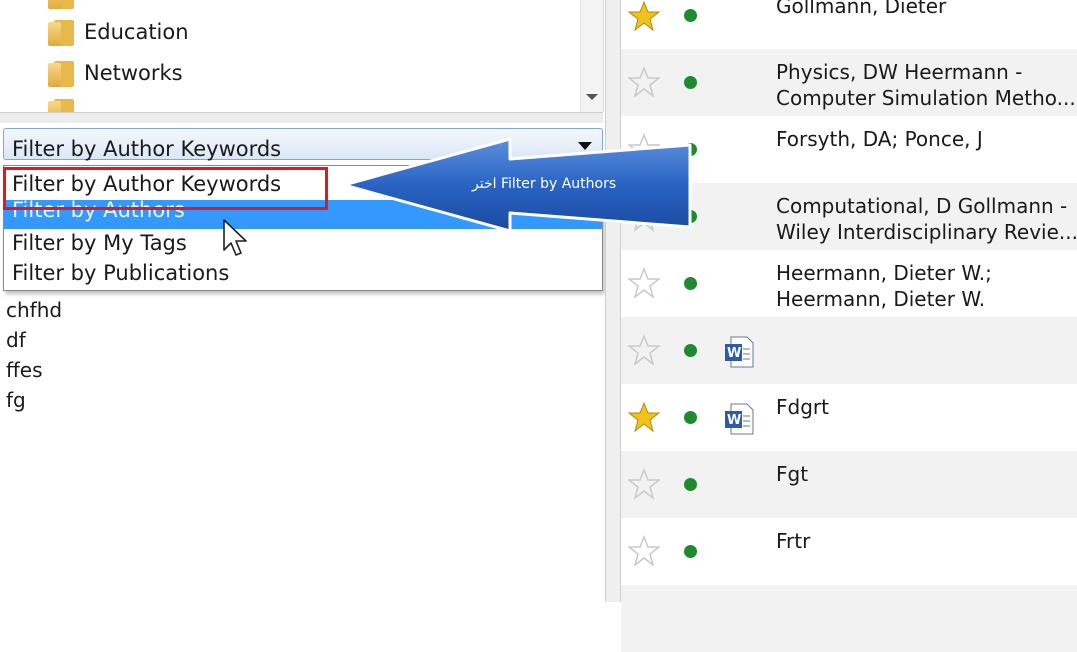 This screenshot has width=1077, height=652. What do you see at coordinates (849, 484) in the screenshot?
I see `table-row: Fgt` at bounding box center [849, 484].